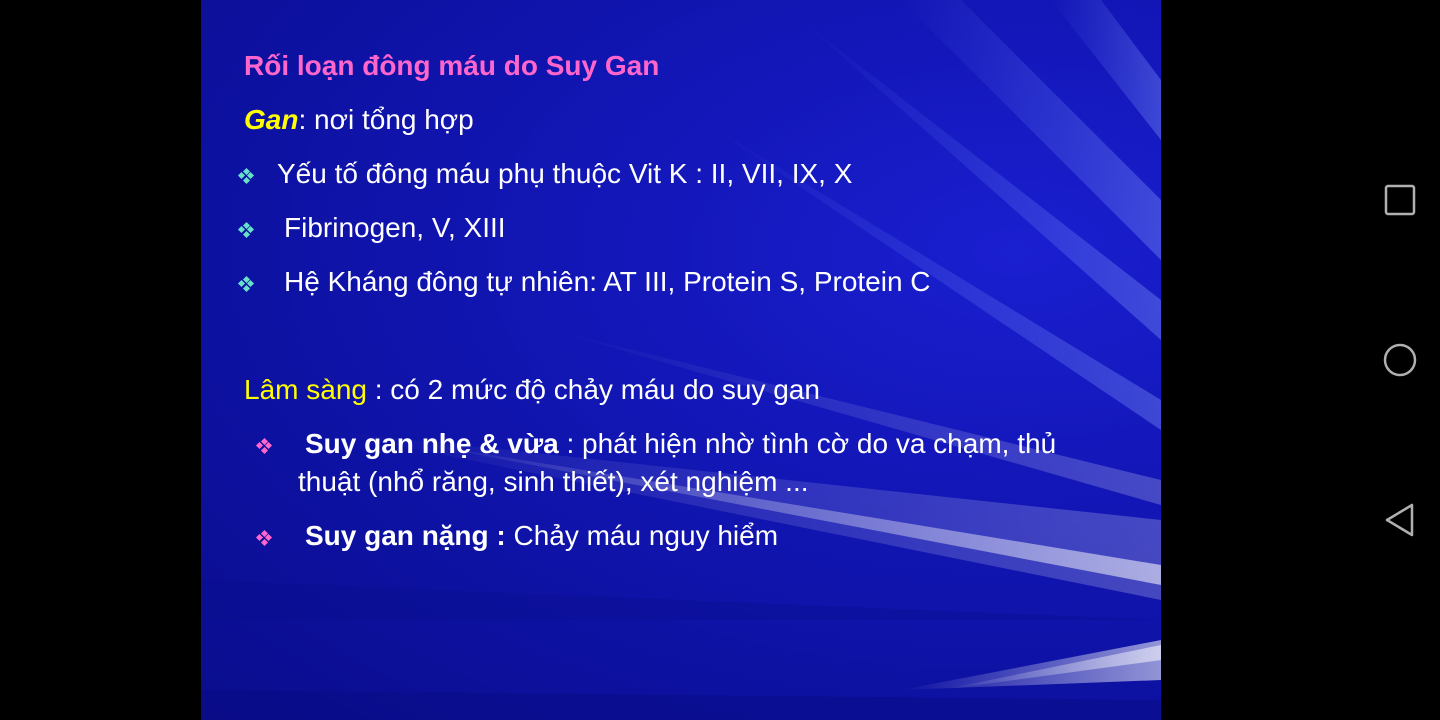 This screenshot has height=720, width=1440. What do you see at coordinates (405, 535) in the screenshot?
I see `sub-bullet-bold: Suy gan nặng :` at bounding box center [405, 535].